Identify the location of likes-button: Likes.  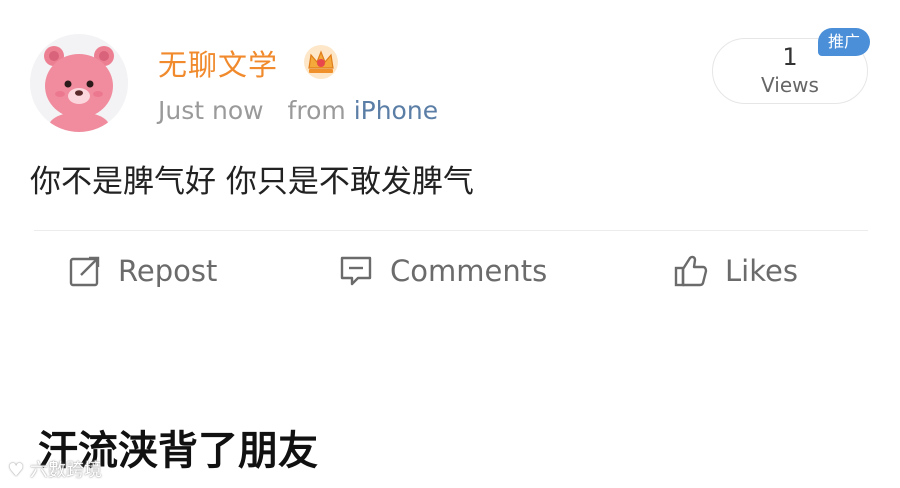
(735, 271).